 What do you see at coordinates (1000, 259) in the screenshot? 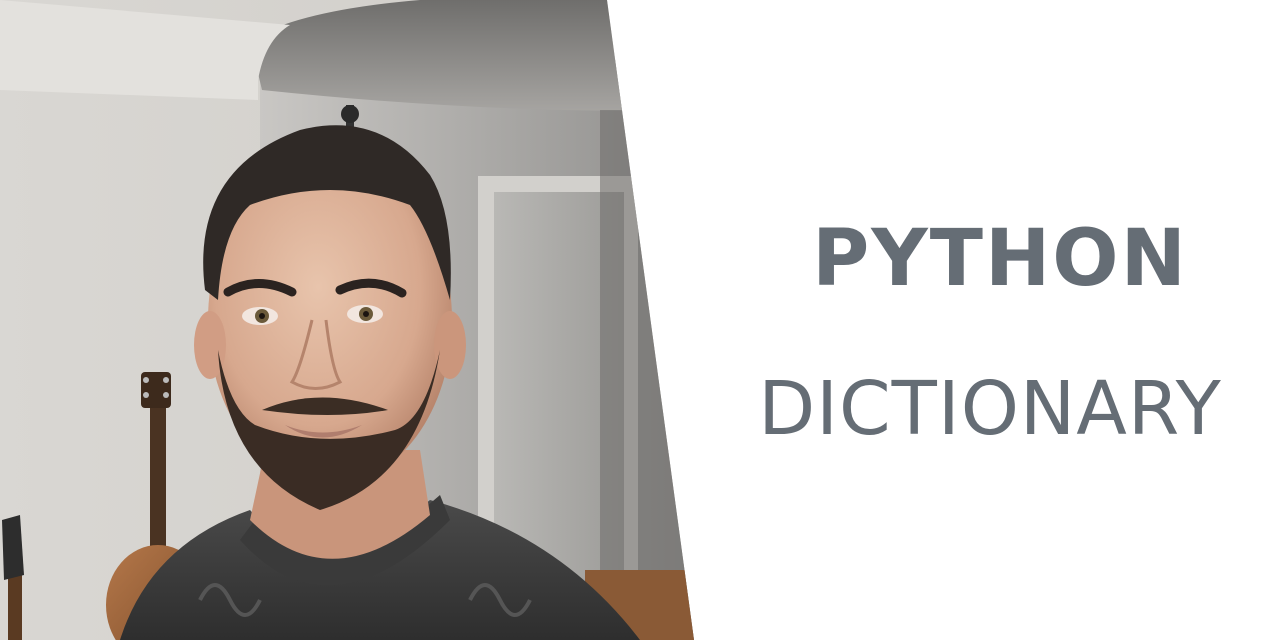
I see `title-primary: PYTHON` at bounding box center [1000, 259].